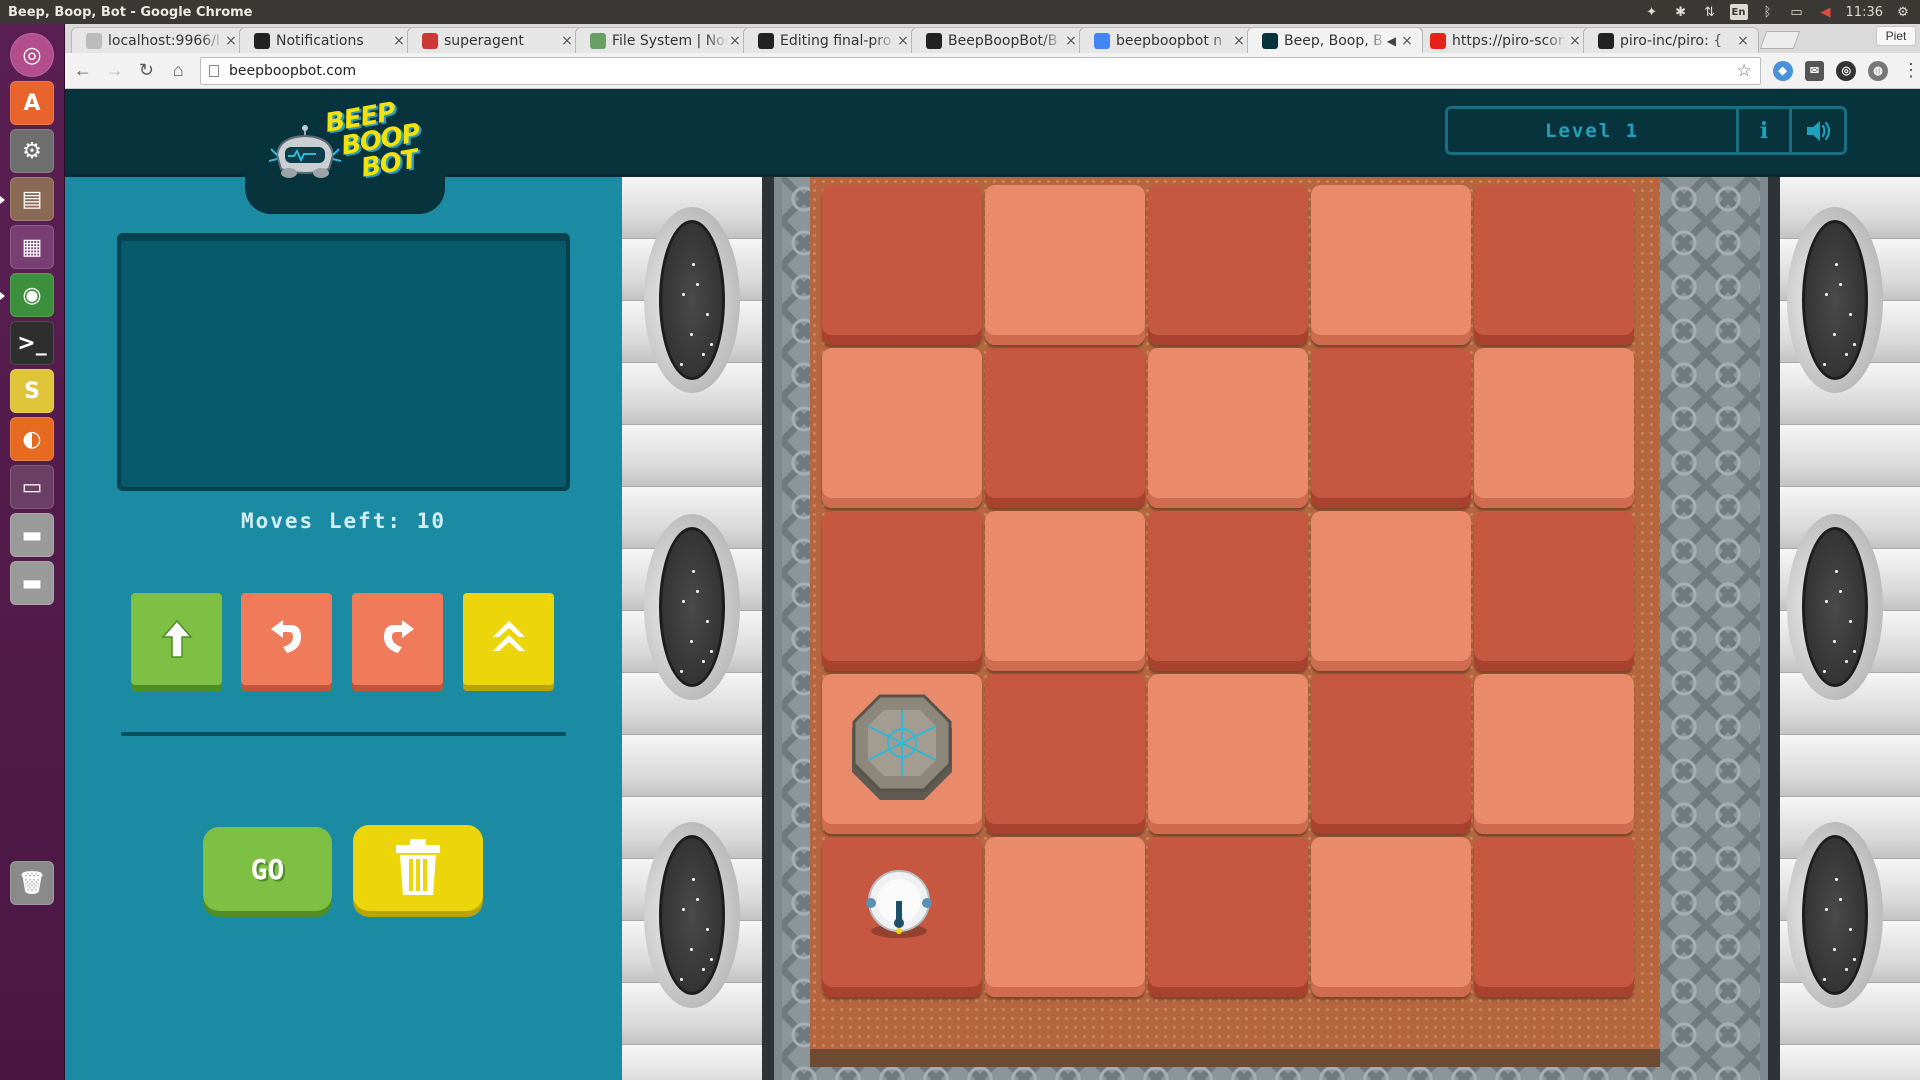 The height and width of the screenshot is (1080, 1920). I want to click on tab-audio-icon: ◀, so click(1391, 41).